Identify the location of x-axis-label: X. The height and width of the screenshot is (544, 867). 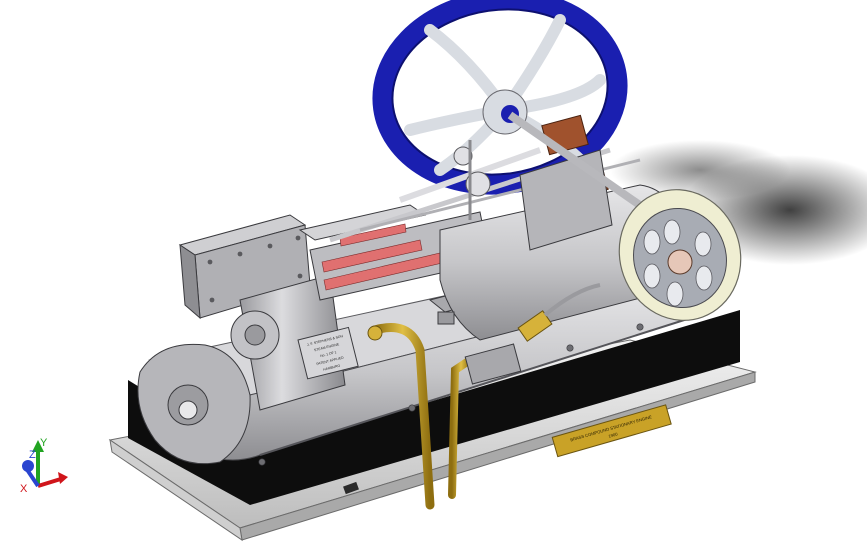
(24, 489).